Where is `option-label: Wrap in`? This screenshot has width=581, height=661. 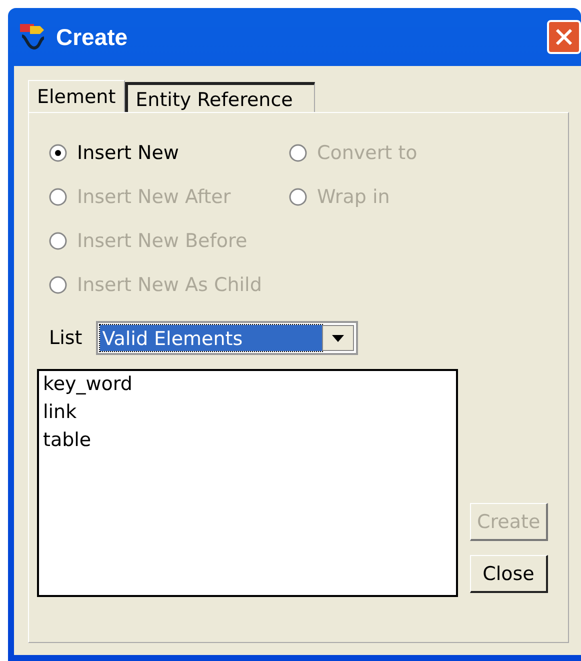
option-label: Wrap in is located at coordinates (353, 197).